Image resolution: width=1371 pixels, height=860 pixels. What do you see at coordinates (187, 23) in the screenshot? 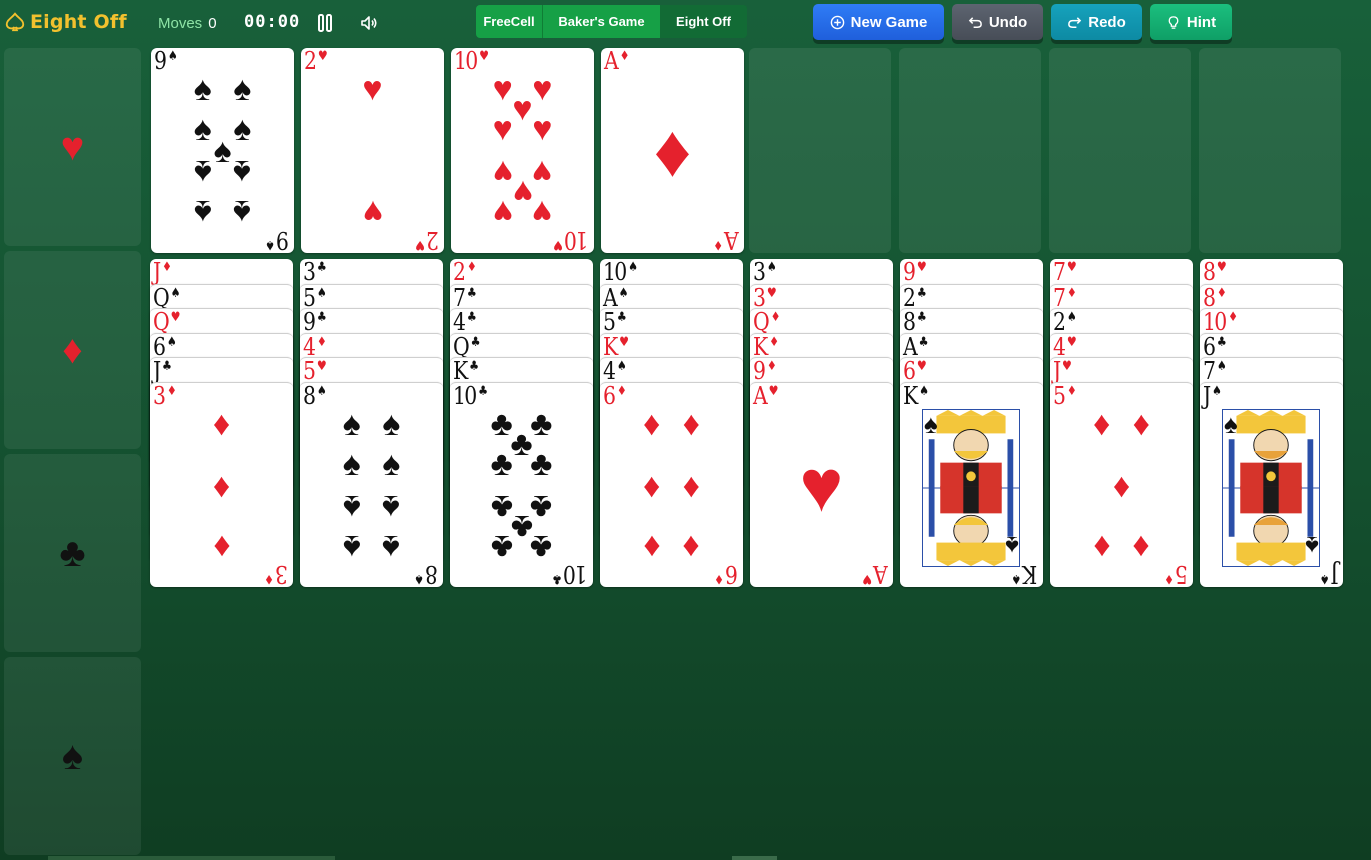
I see `moves-counter: Moves 0` at bounding box center [187, 23].